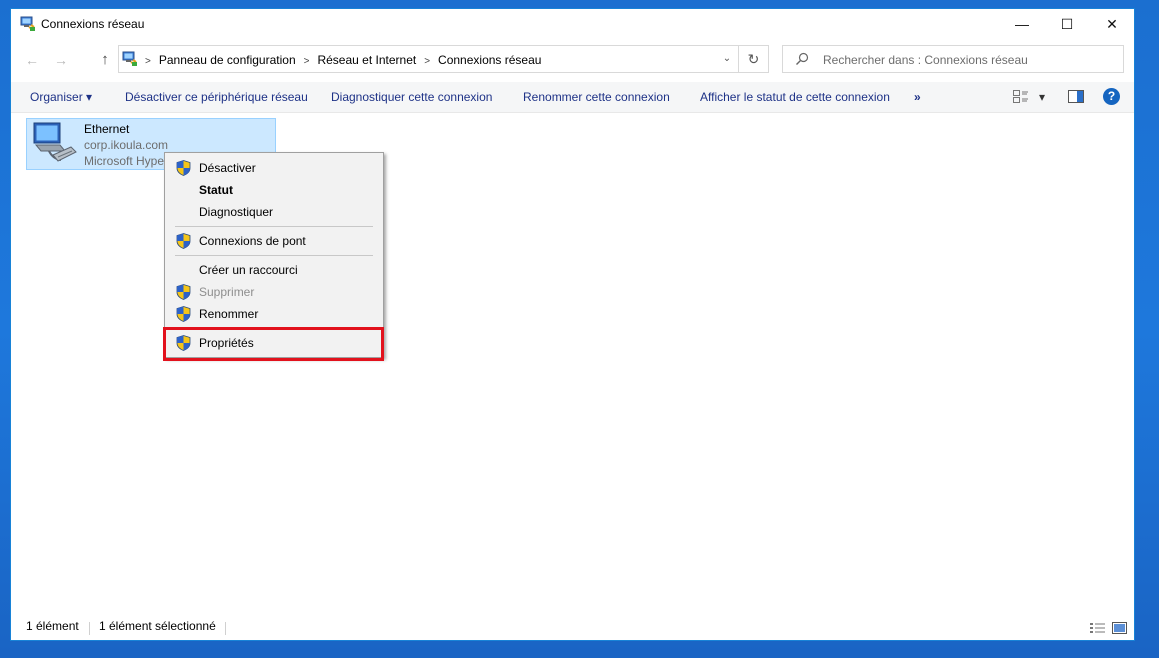  What do you see at coordinates (917, 97) in the screenshot?
I see `more-commands-button: »` at bounding box center [917, 97].